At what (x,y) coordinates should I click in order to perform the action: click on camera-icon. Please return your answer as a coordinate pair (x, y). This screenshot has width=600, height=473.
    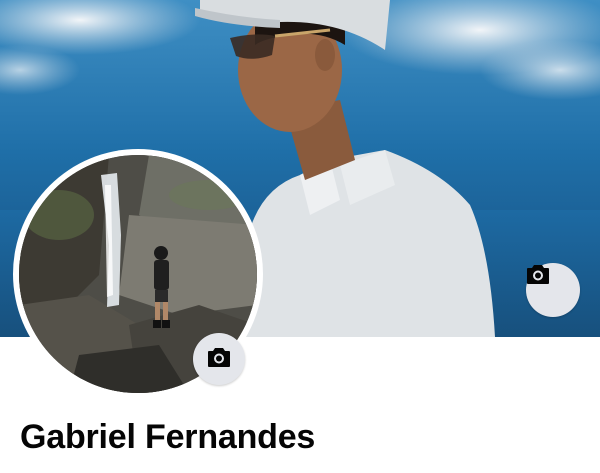
    Looking at the image, I should click on (219, 359).